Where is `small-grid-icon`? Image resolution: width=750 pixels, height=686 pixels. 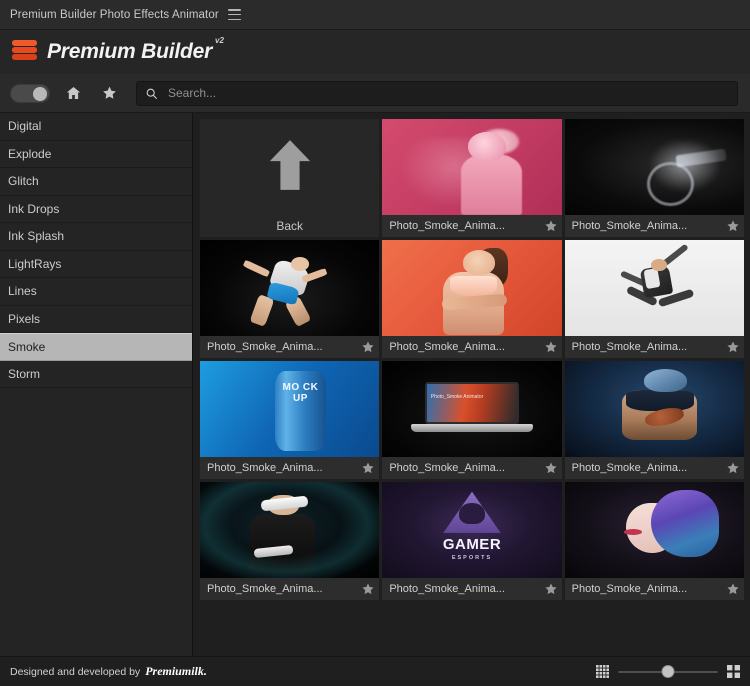
small-grid-icon is located at coordinates (602, 671).